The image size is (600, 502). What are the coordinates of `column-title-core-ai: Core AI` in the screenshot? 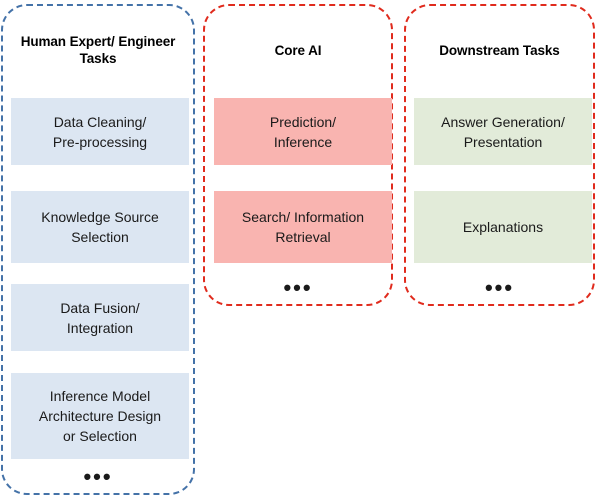 It's located at (298, 50).